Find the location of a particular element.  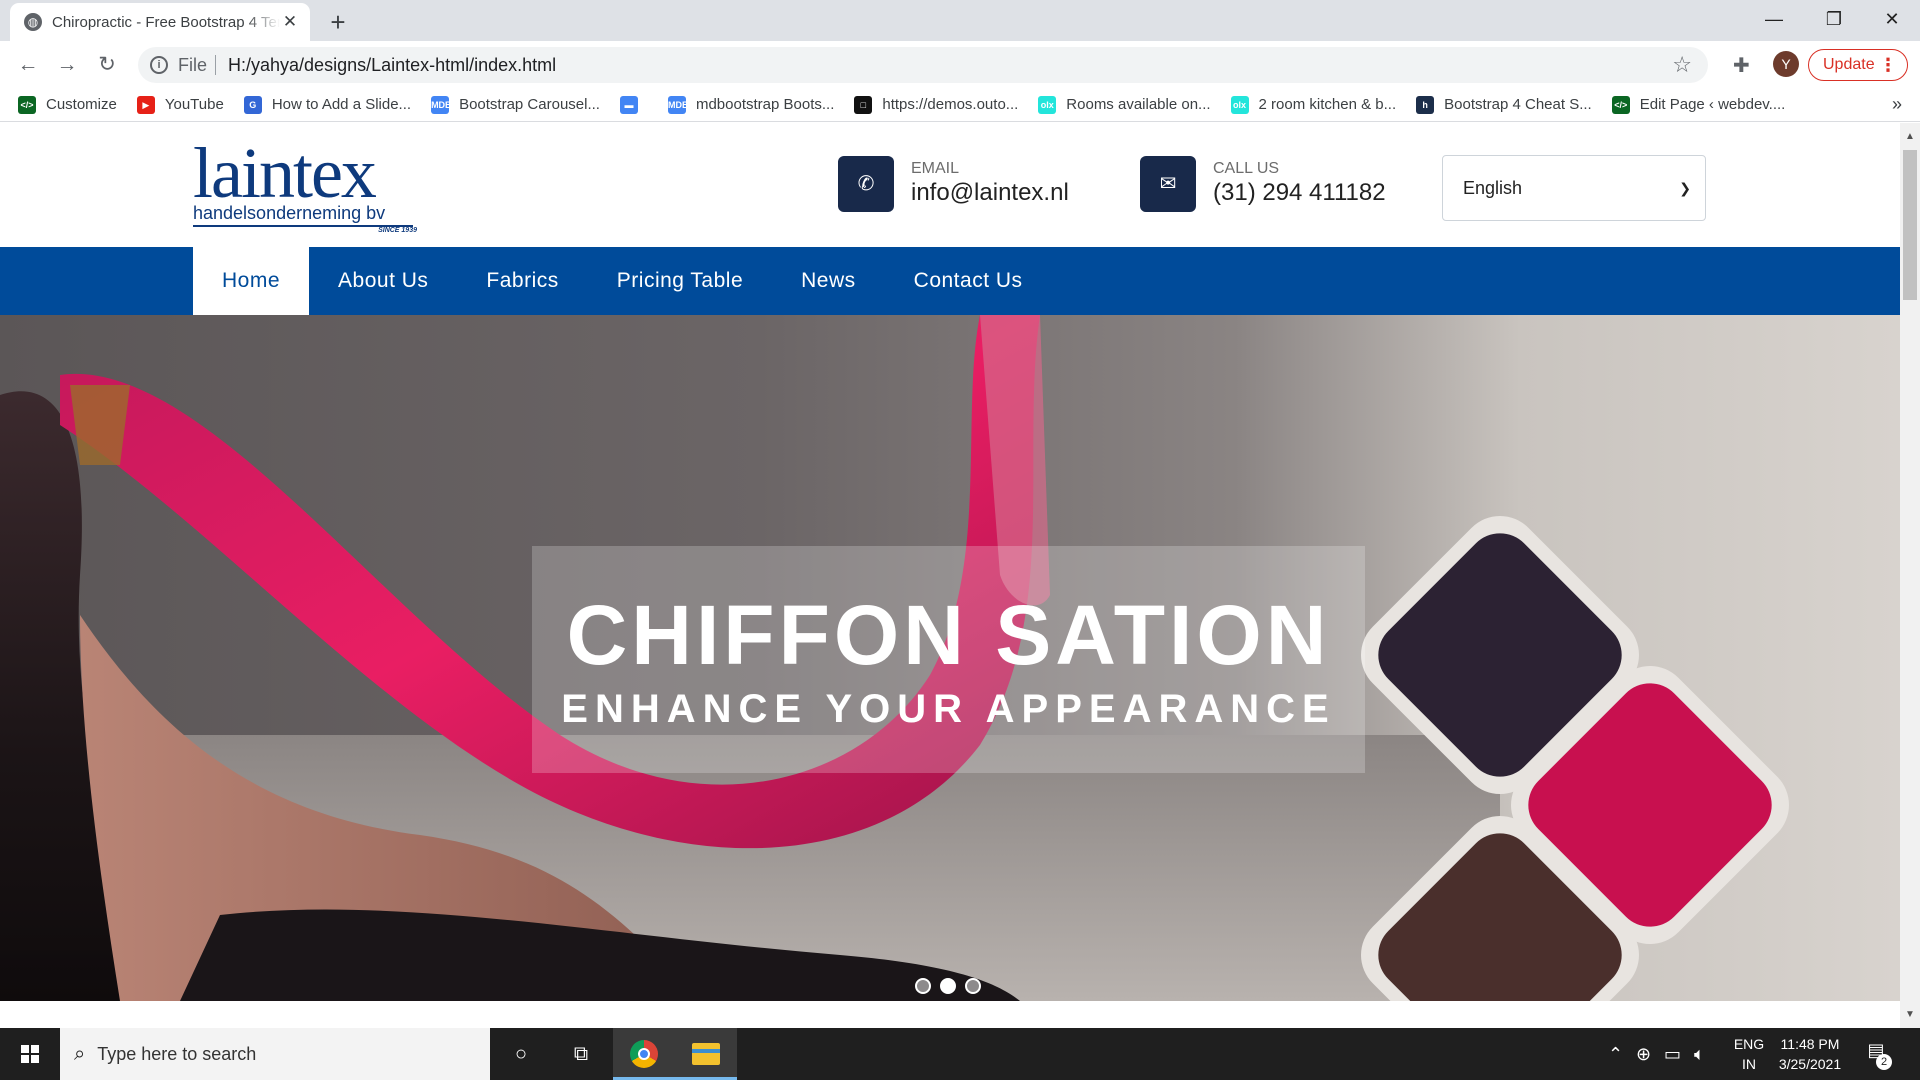

bookmark-item: ▬ is located at coordinates (633, 104).